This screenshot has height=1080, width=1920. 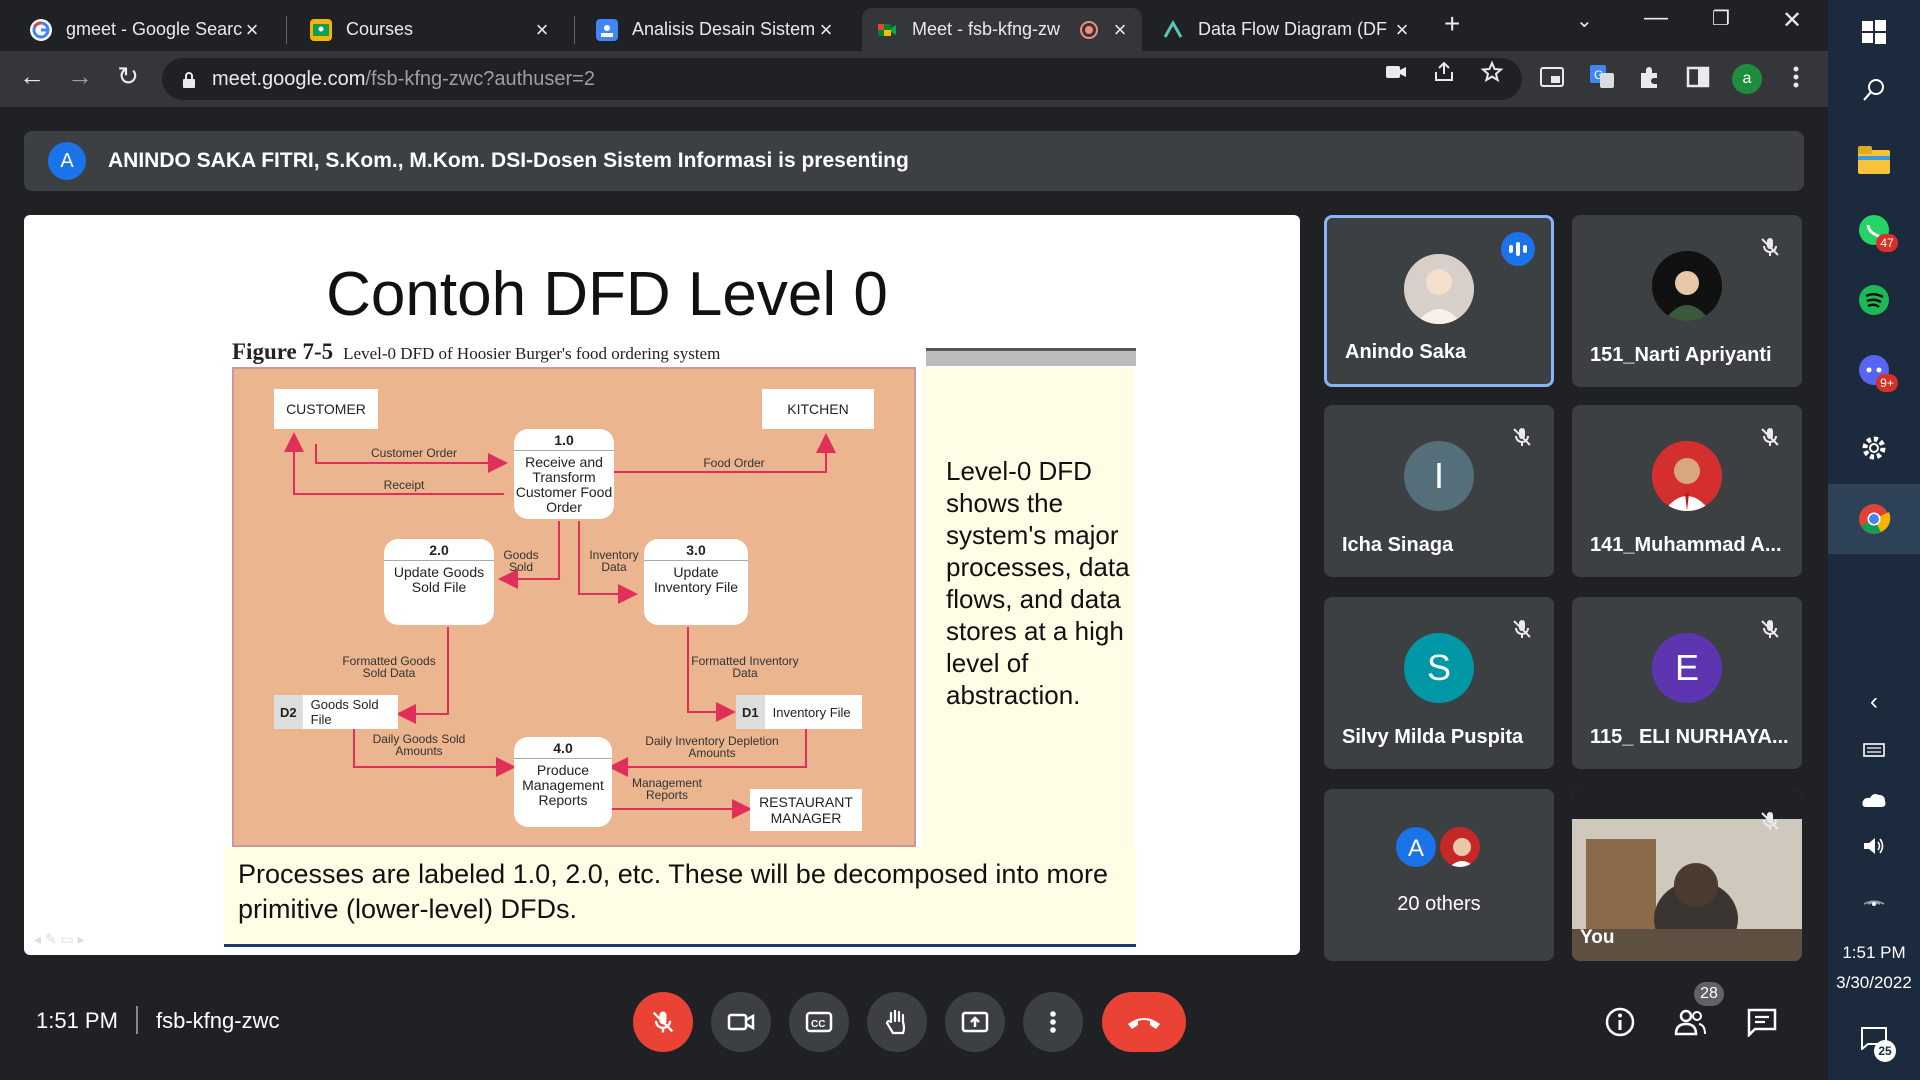 I want to click on chrome-icon, so click(x=1874, y=519).